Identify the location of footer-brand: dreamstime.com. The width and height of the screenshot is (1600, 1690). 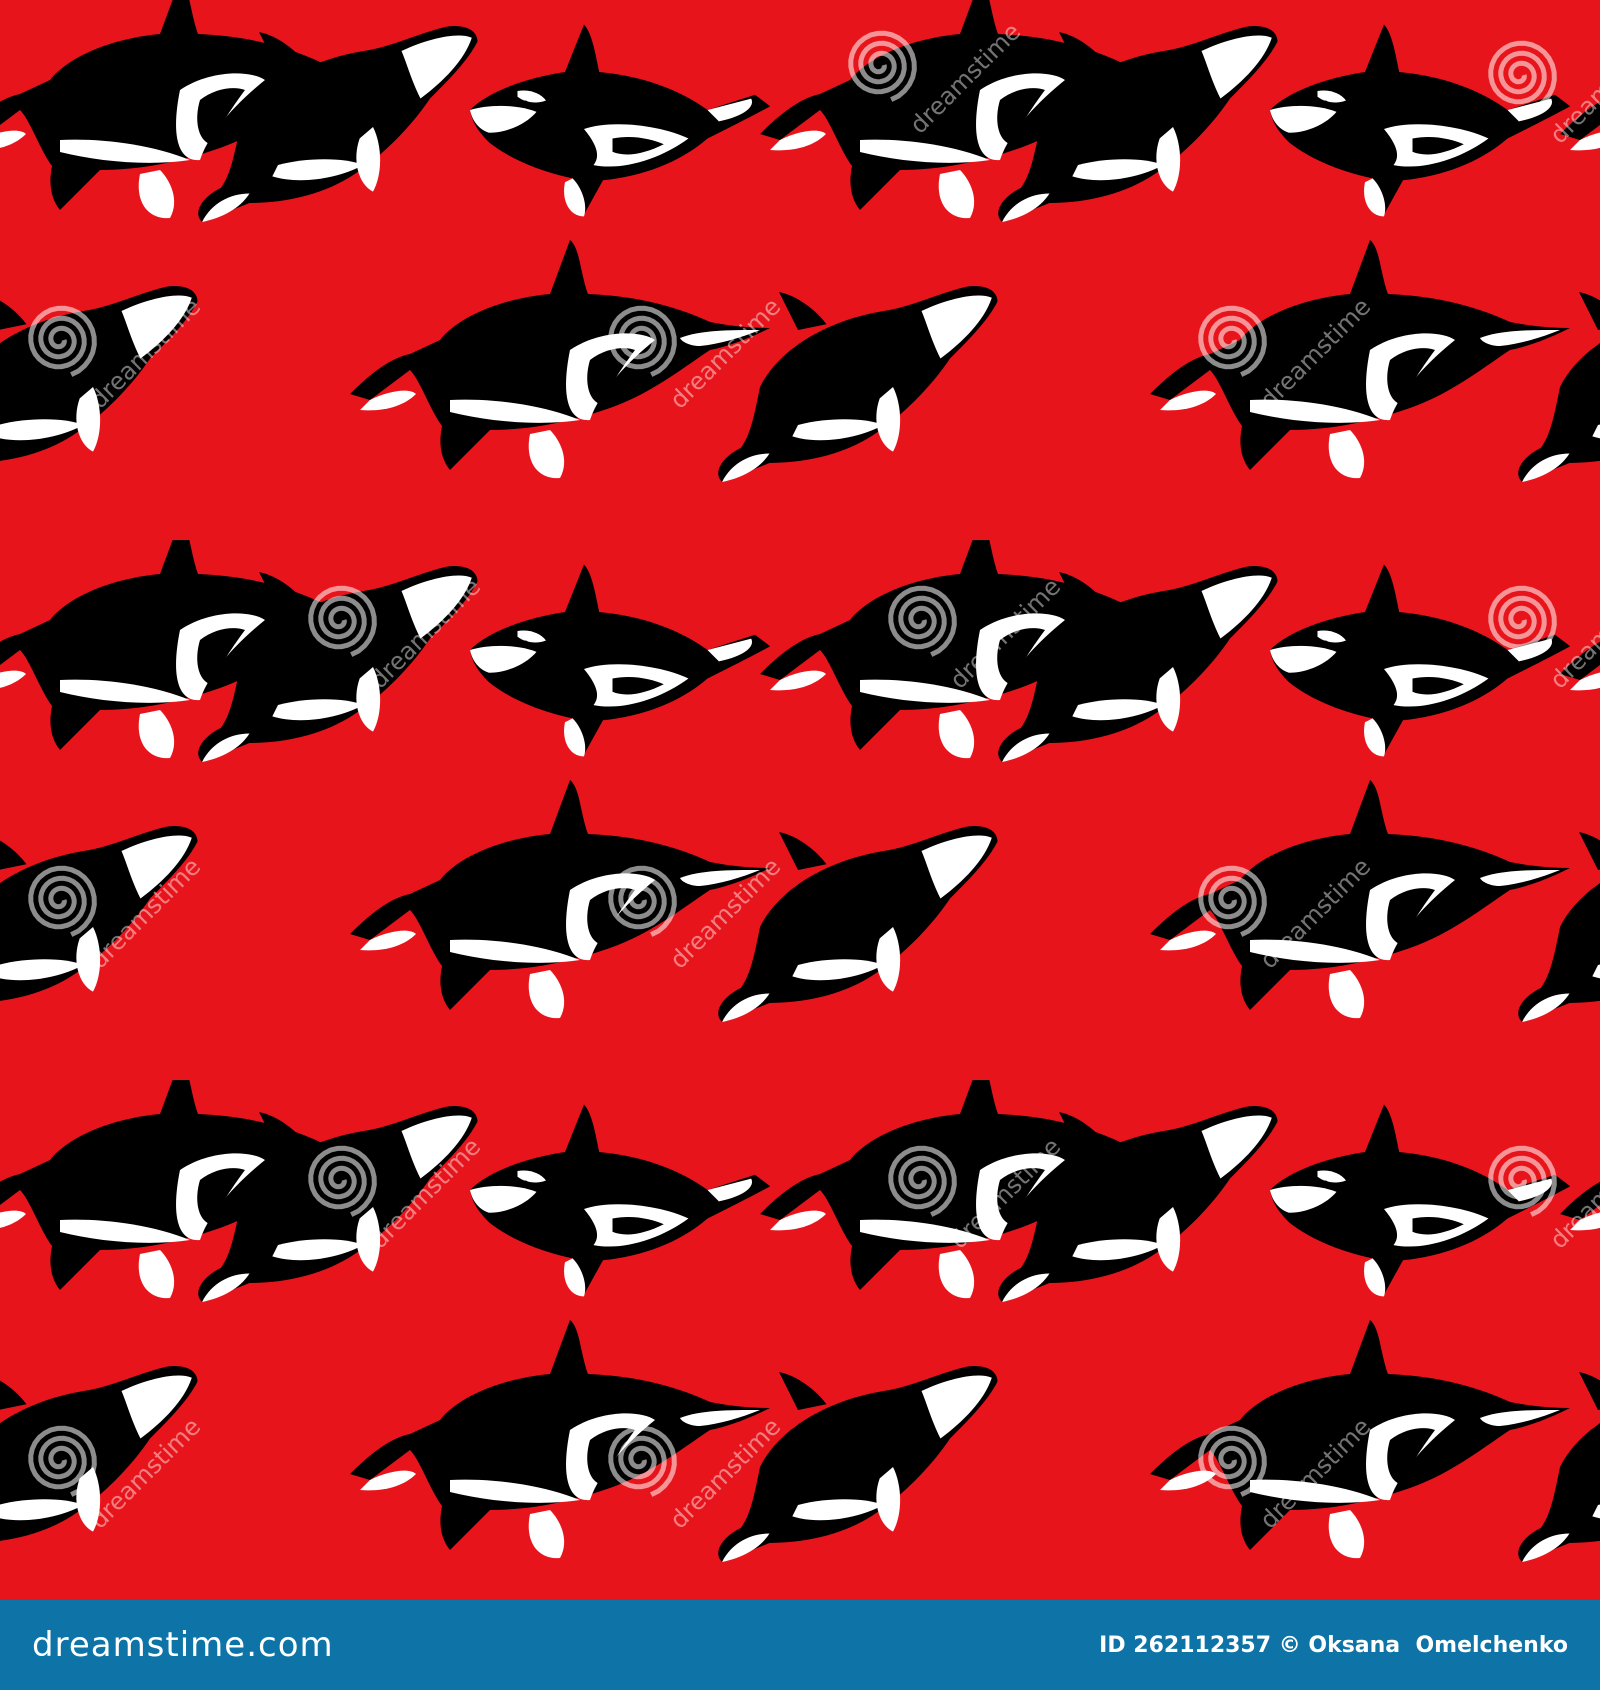
(183, 1645).